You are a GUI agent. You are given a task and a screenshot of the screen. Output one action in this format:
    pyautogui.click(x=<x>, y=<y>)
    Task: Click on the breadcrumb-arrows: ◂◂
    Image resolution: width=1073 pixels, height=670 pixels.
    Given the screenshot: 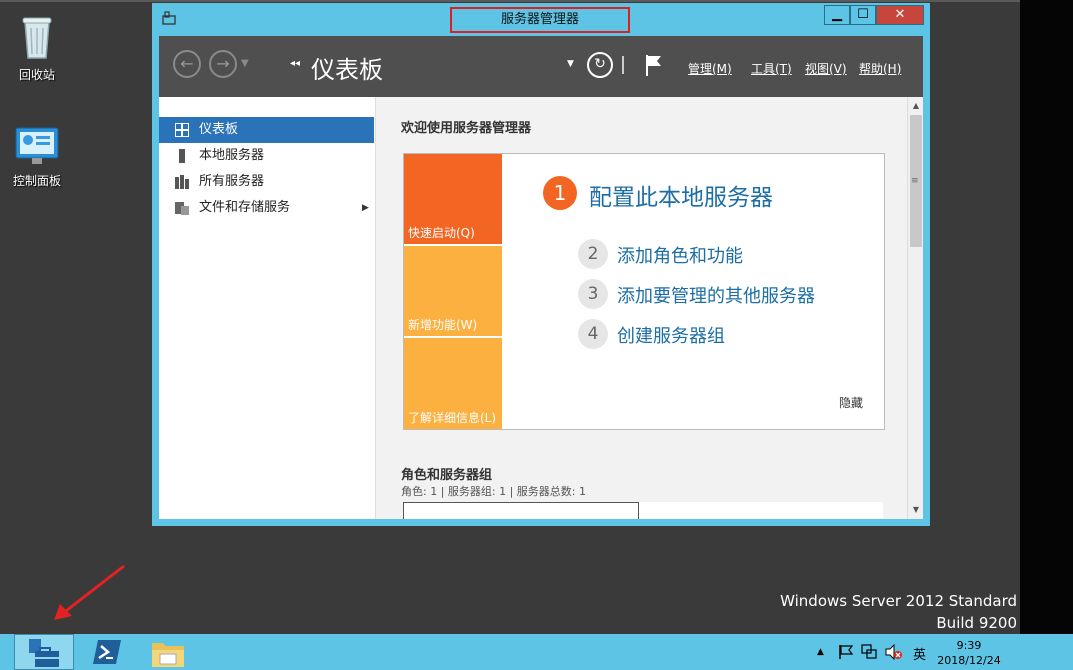 What is the action you would take?
    pyautogui.click(x=295, y=63)
    